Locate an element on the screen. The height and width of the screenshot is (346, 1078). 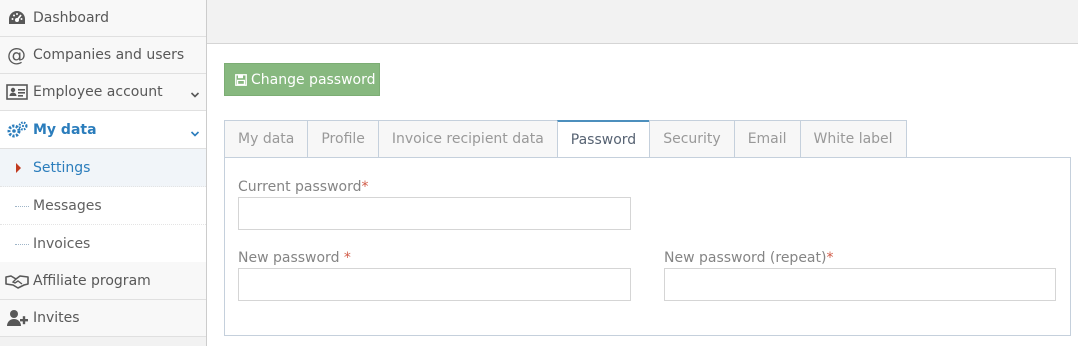
label-text: New password (repeat) is located at coordinates (745, 258).